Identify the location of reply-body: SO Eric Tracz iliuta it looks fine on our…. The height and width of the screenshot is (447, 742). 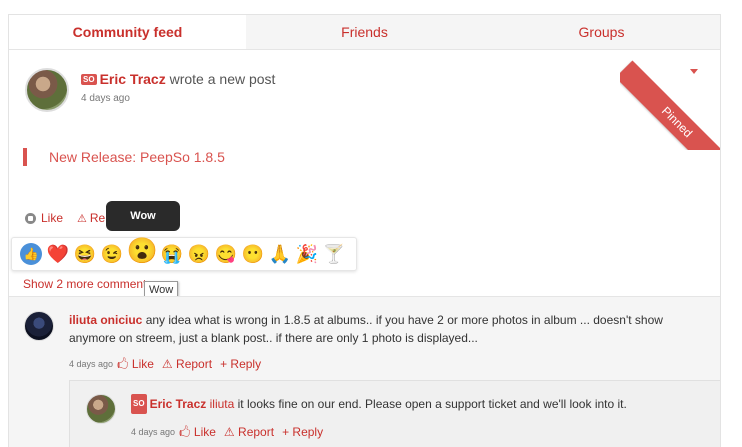
(411, 417).